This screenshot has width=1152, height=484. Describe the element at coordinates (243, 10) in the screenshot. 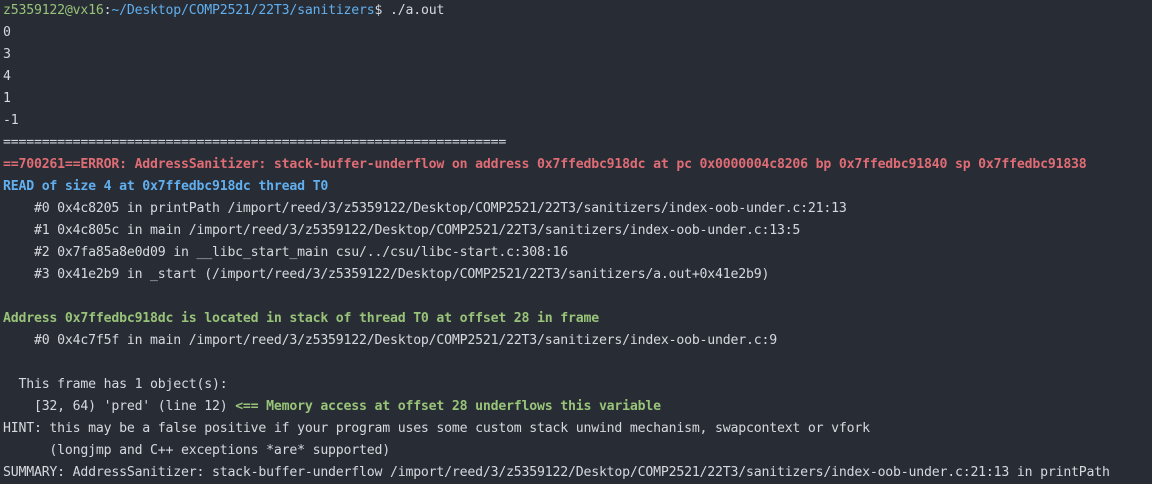

I see `prompt-path: ~/Desktop/COMP2521/22T3/sanitizers` at that location.